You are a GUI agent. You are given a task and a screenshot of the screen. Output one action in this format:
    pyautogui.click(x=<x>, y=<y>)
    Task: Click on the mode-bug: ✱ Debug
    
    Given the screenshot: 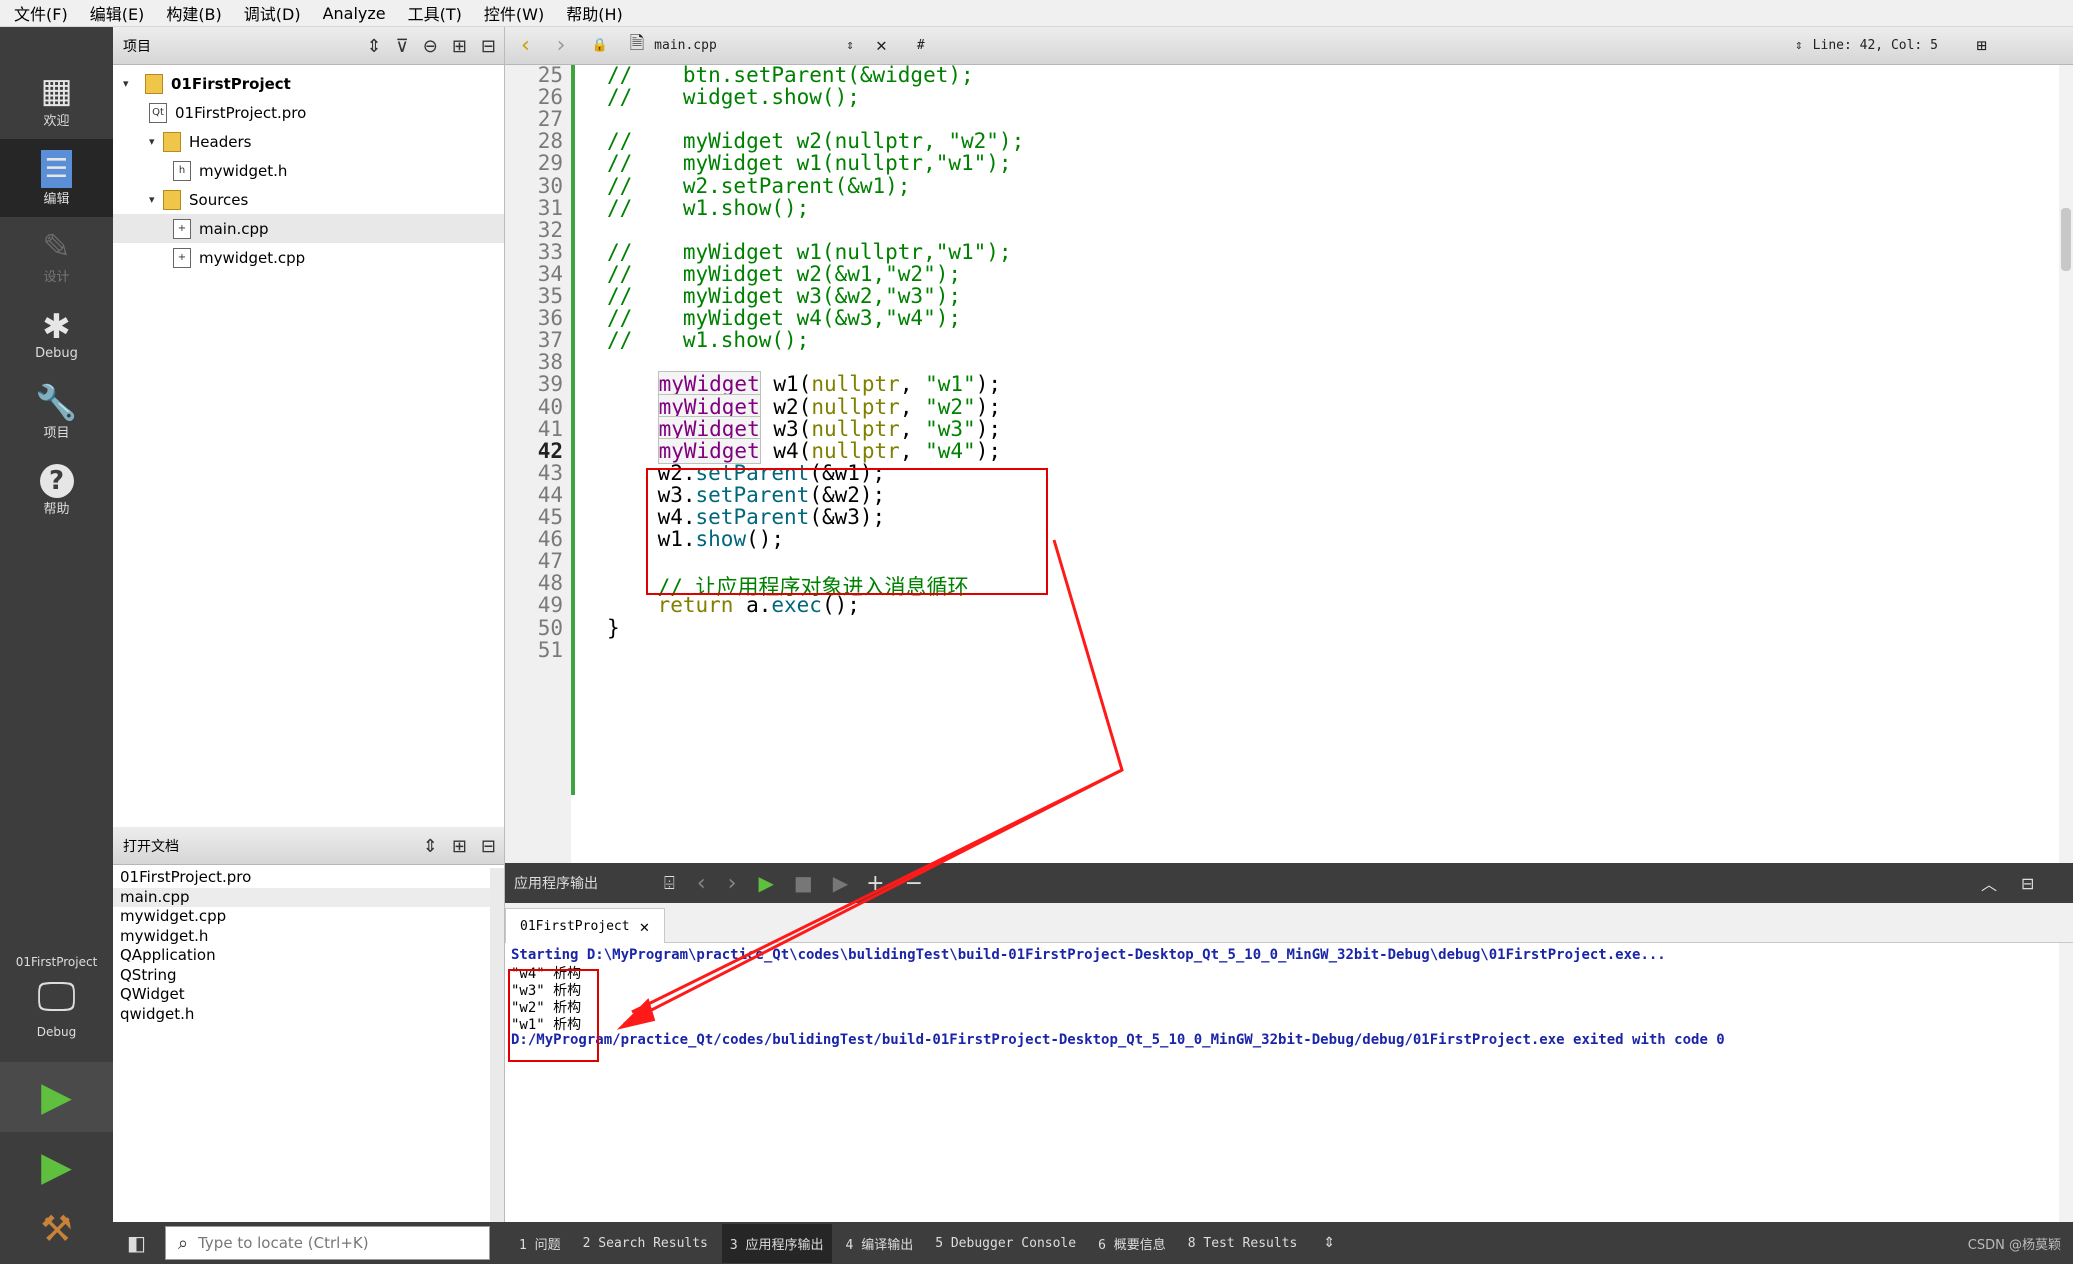 What is the action you would take?
    pyautogui.click(x=56, y=334)
    